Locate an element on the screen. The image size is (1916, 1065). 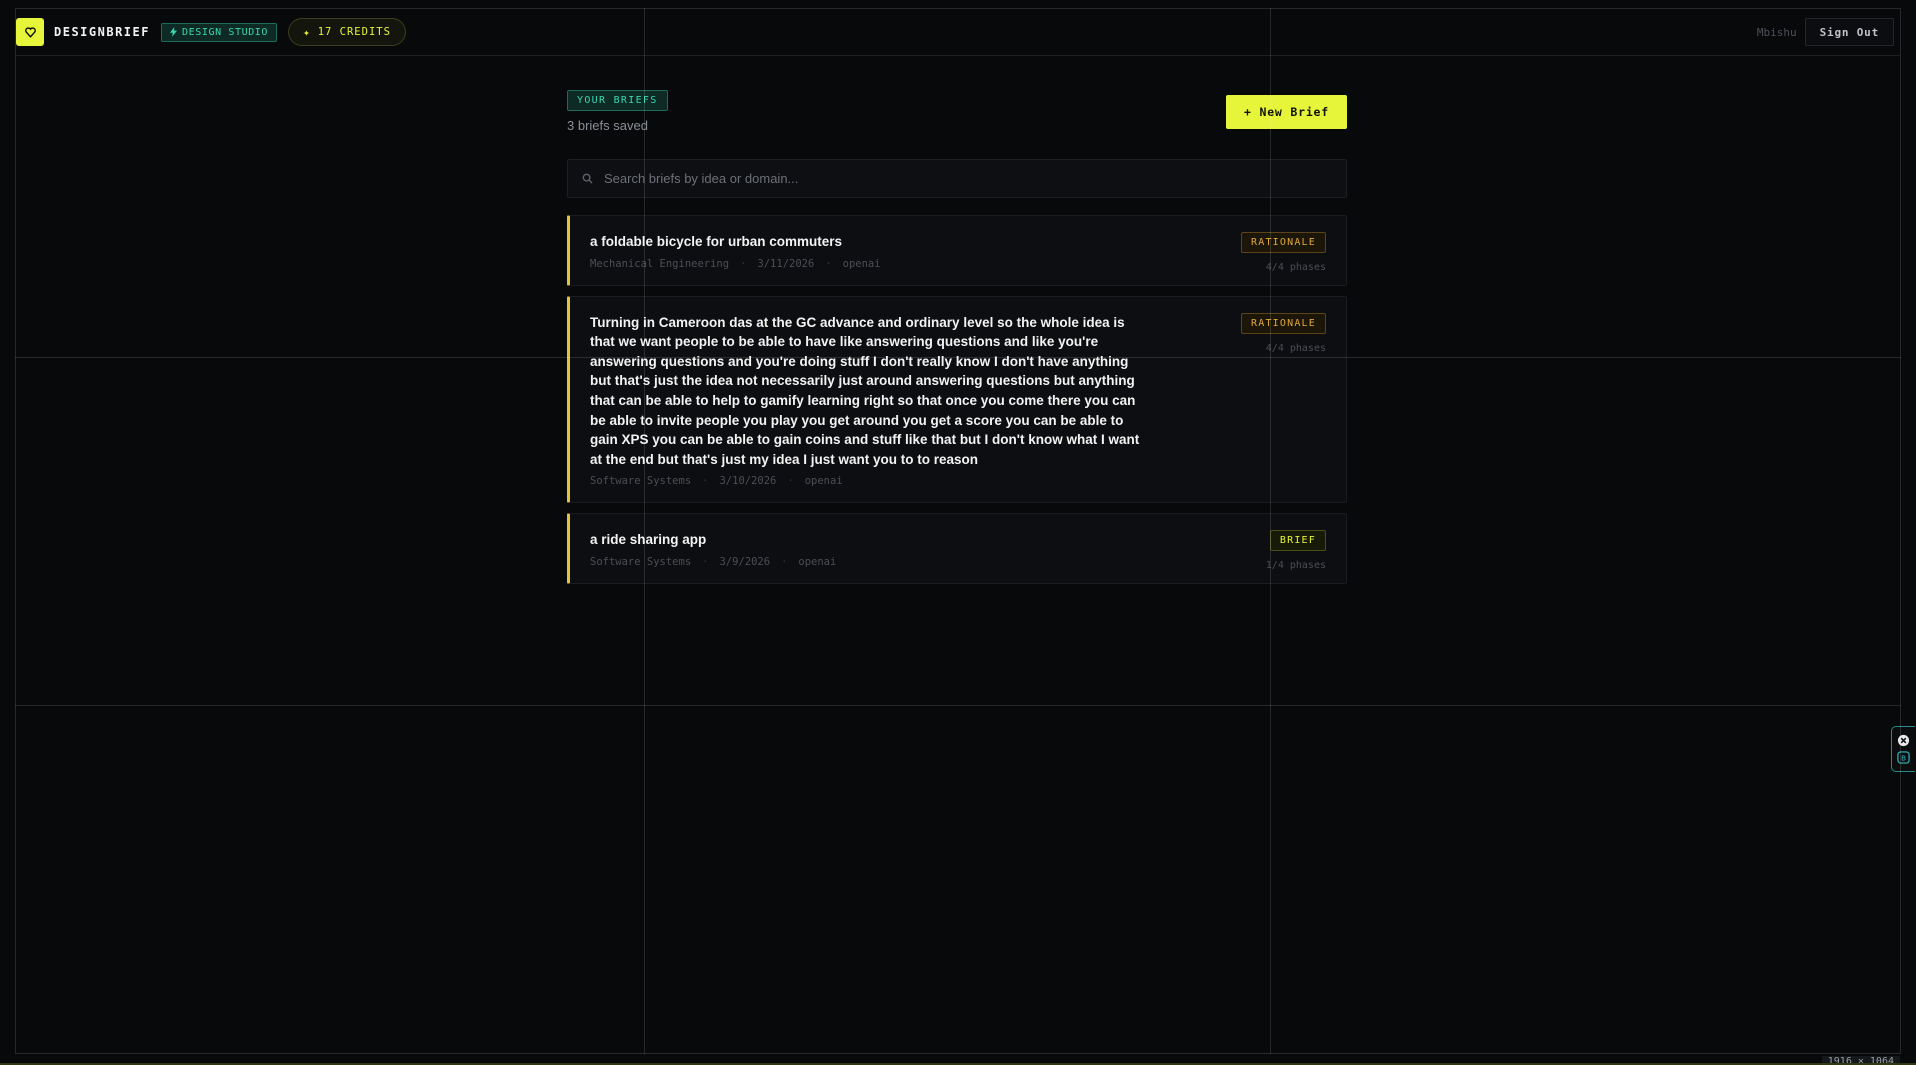
search-bar is located at coordinates (957, 178).